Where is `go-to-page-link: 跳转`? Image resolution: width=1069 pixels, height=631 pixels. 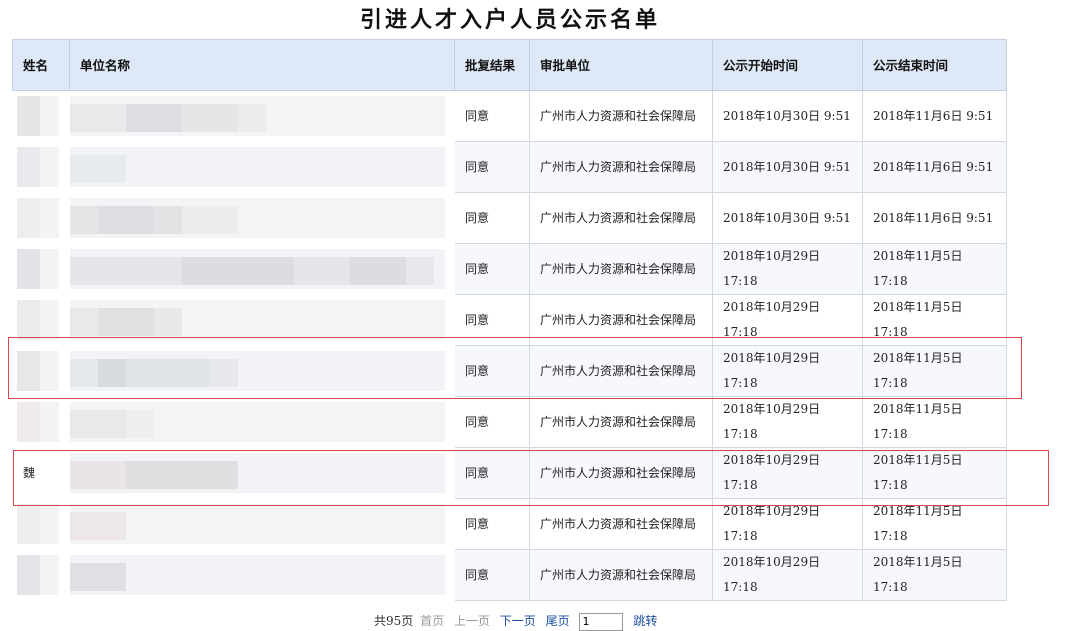
go-to-page-link: 跳转 is located at coordinates (645, 621).